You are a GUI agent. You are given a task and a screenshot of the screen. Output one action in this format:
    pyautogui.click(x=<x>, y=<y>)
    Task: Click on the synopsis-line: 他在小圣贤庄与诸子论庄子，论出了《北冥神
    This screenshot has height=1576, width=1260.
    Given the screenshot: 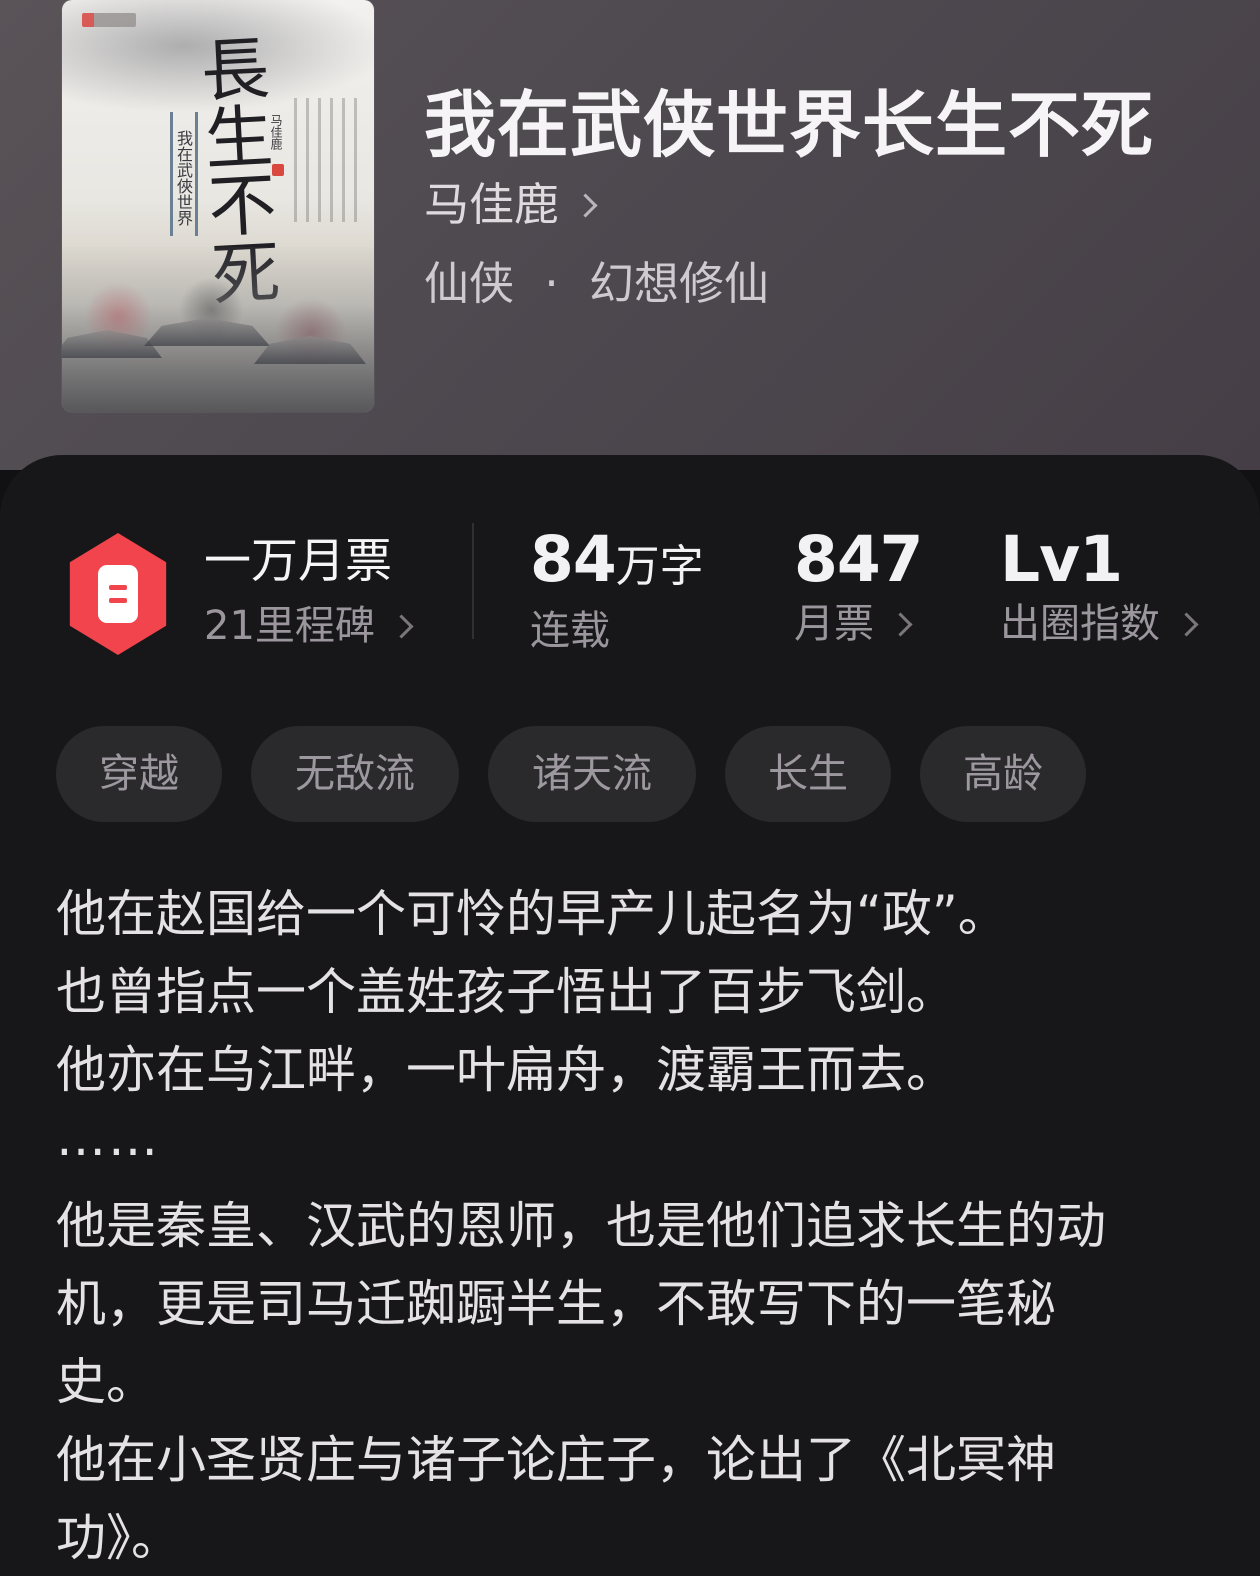 What is the action you would take?
    pyautogui.click(x=556, y=1460)
    